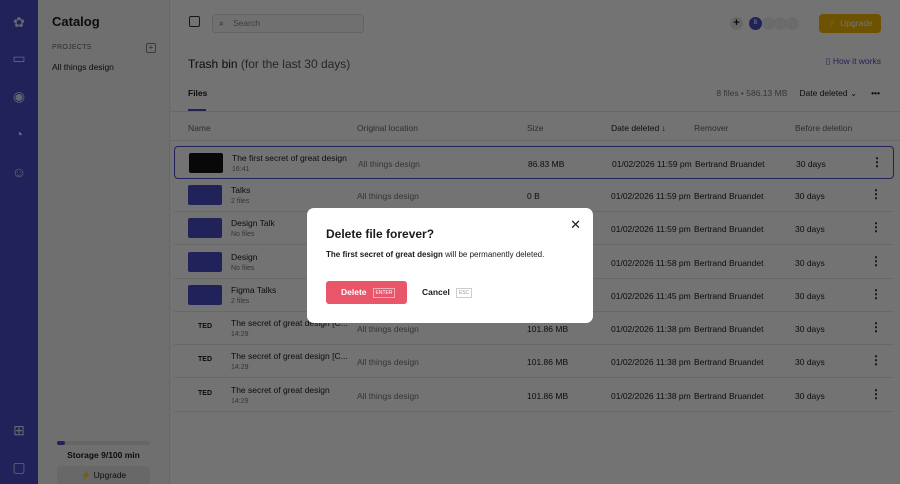 The image size is (900, 484). Describe the element at coordinates (19, 58) in the screenshot. I see `library-icon: ▭` at that location.